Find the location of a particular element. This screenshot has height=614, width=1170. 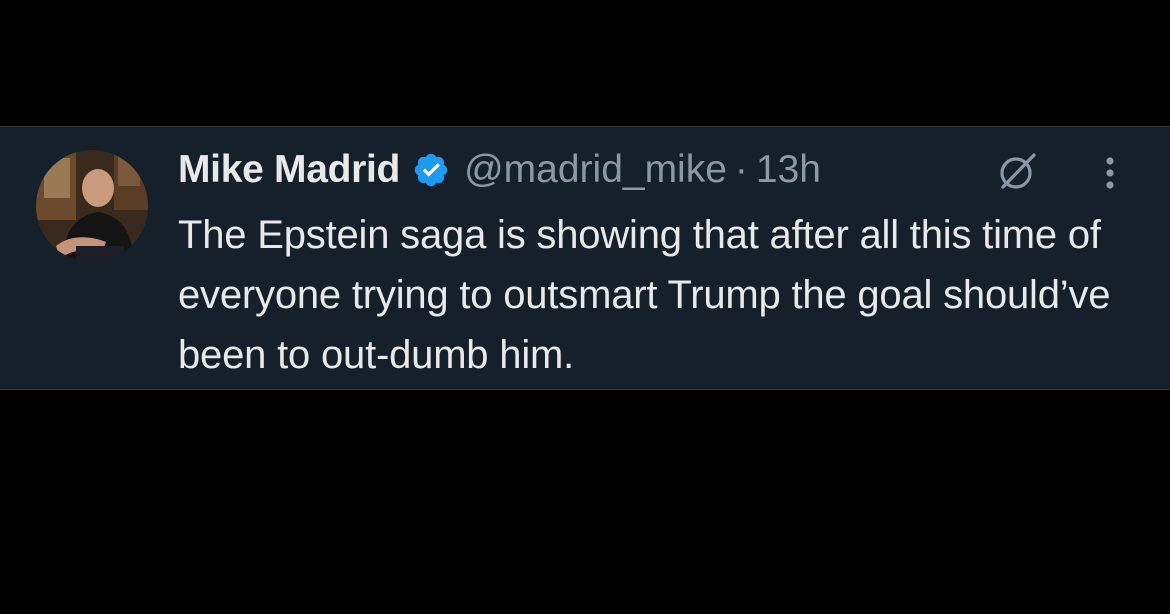

avatar is located at coordinates (92, 206).